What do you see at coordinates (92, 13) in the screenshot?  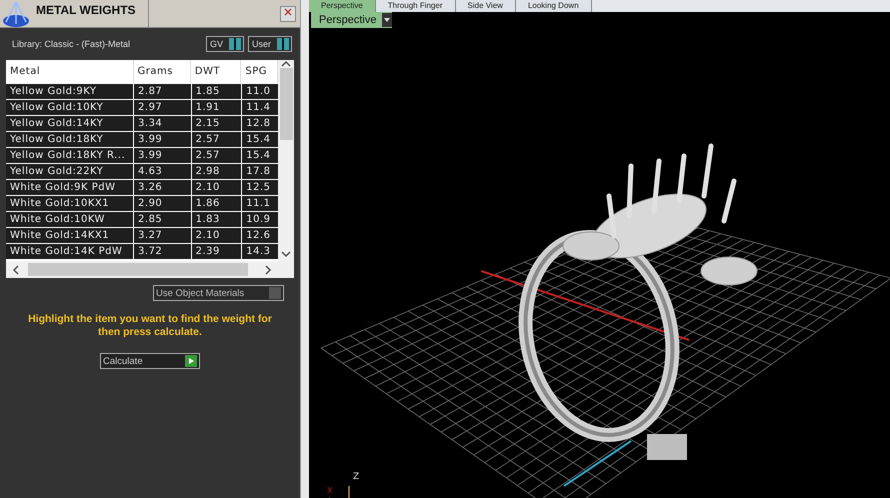 I see `panel-title: METAL WEIGHTS` at bounding box center [92, 13].